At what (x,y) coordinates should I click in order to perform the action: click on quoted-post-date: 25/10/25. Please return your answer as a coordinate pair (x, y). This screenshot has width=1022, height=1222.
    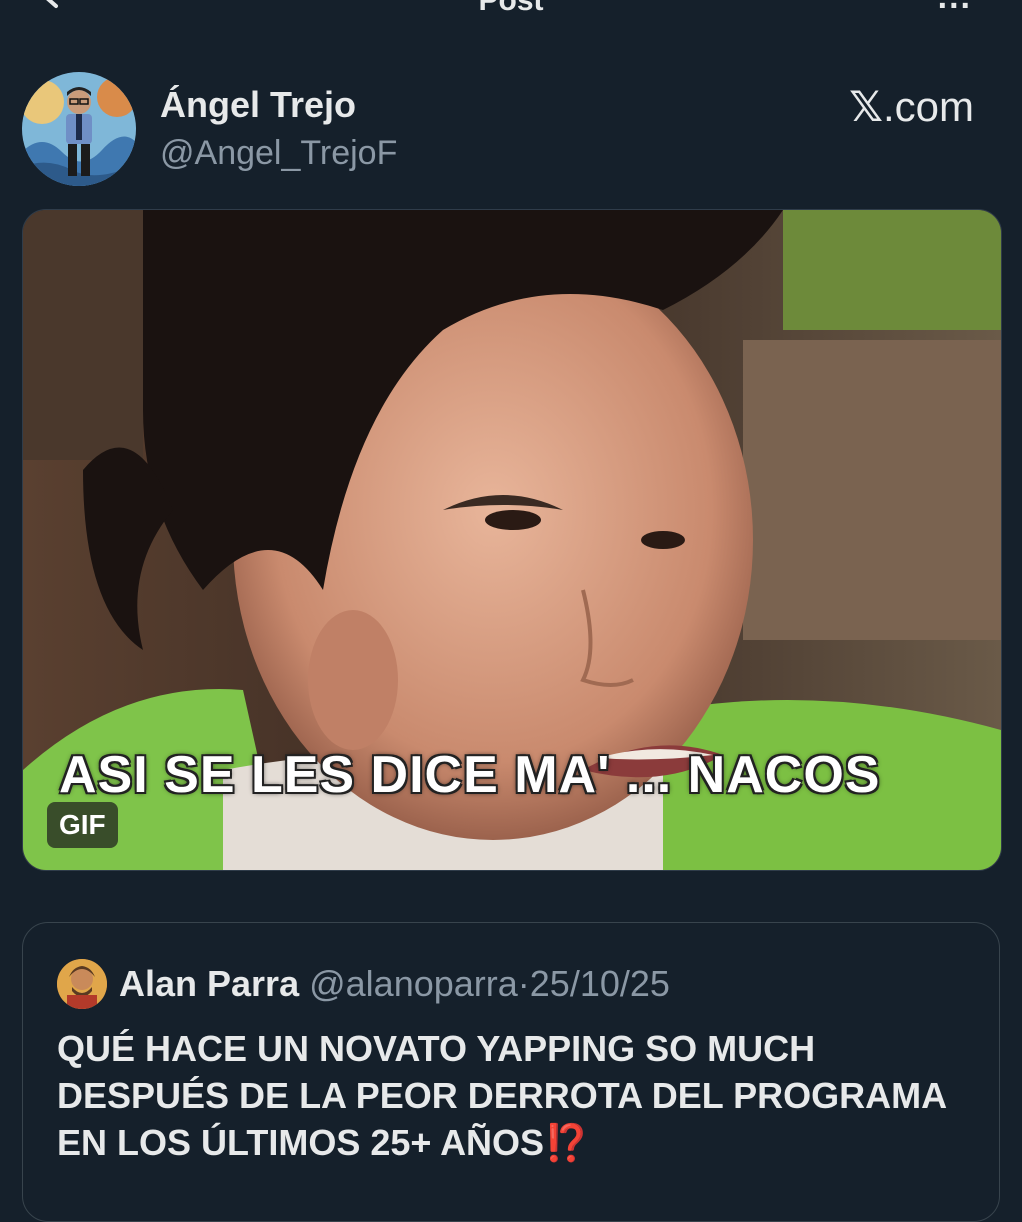
    Looking at the image, I should click on (600, 983).